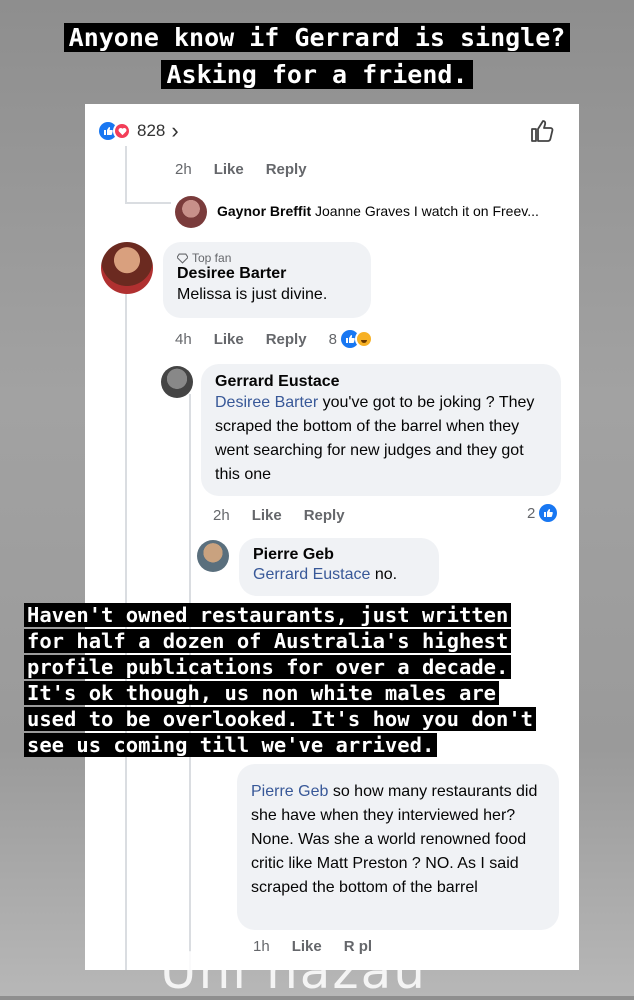 The image size is (634, 1000). I want to click on comment-actions: 4h Like Reply 8, so click(274, 339).